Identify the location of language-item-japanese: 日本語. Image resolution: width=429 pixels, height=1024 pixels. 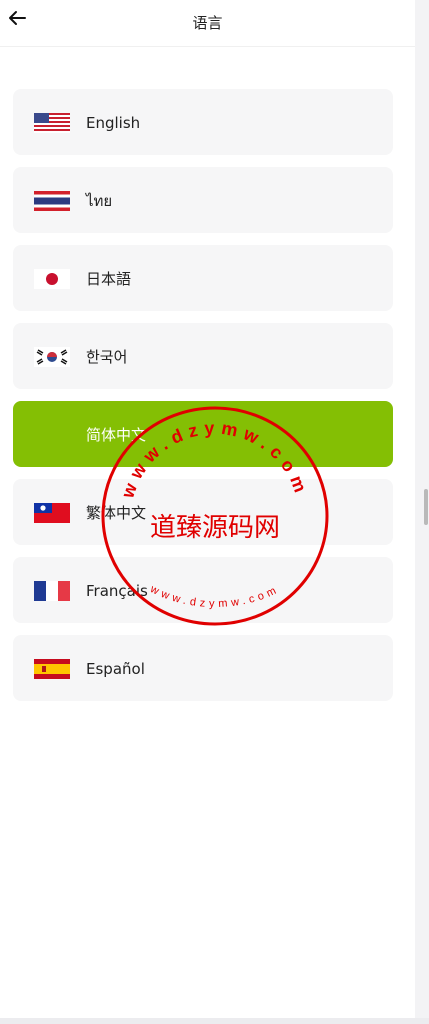
(203, 278).